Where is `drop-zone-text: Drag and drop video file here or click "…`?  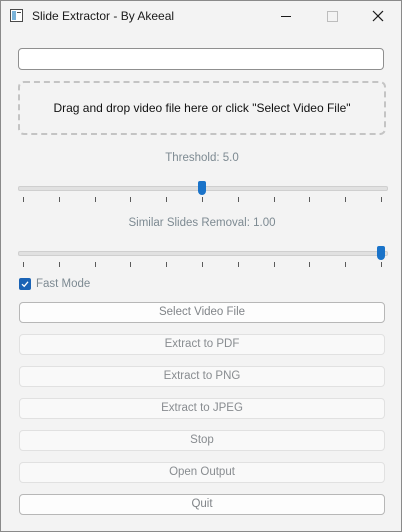 drop-zone-text: Drag and drop video file here or click "… is located at coordinates (202, 108).